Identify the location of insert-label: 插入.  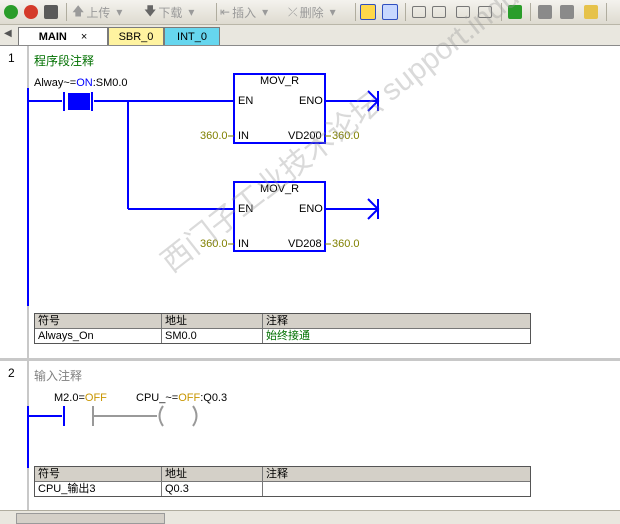
(244, 12).